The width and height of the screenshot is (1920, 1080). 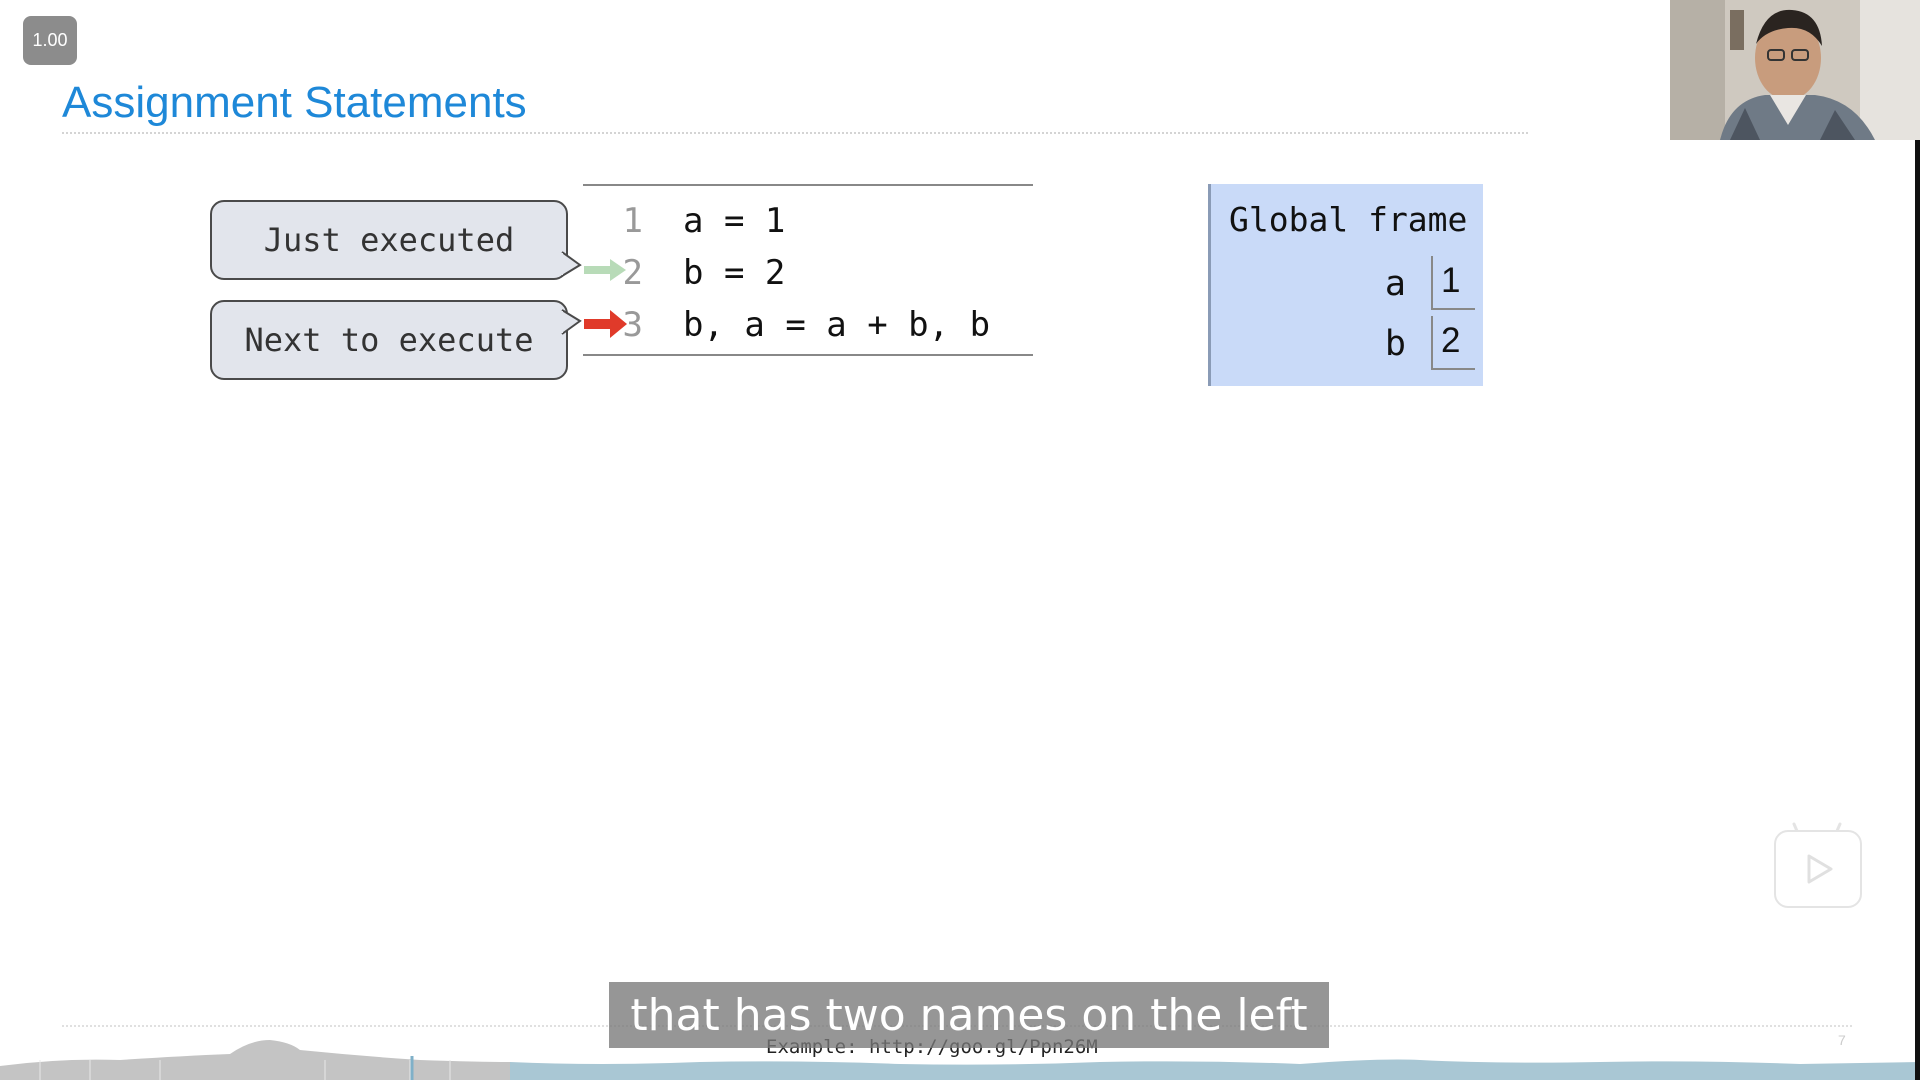 I want to click on line-number: 1, so click(x=632, y=221).